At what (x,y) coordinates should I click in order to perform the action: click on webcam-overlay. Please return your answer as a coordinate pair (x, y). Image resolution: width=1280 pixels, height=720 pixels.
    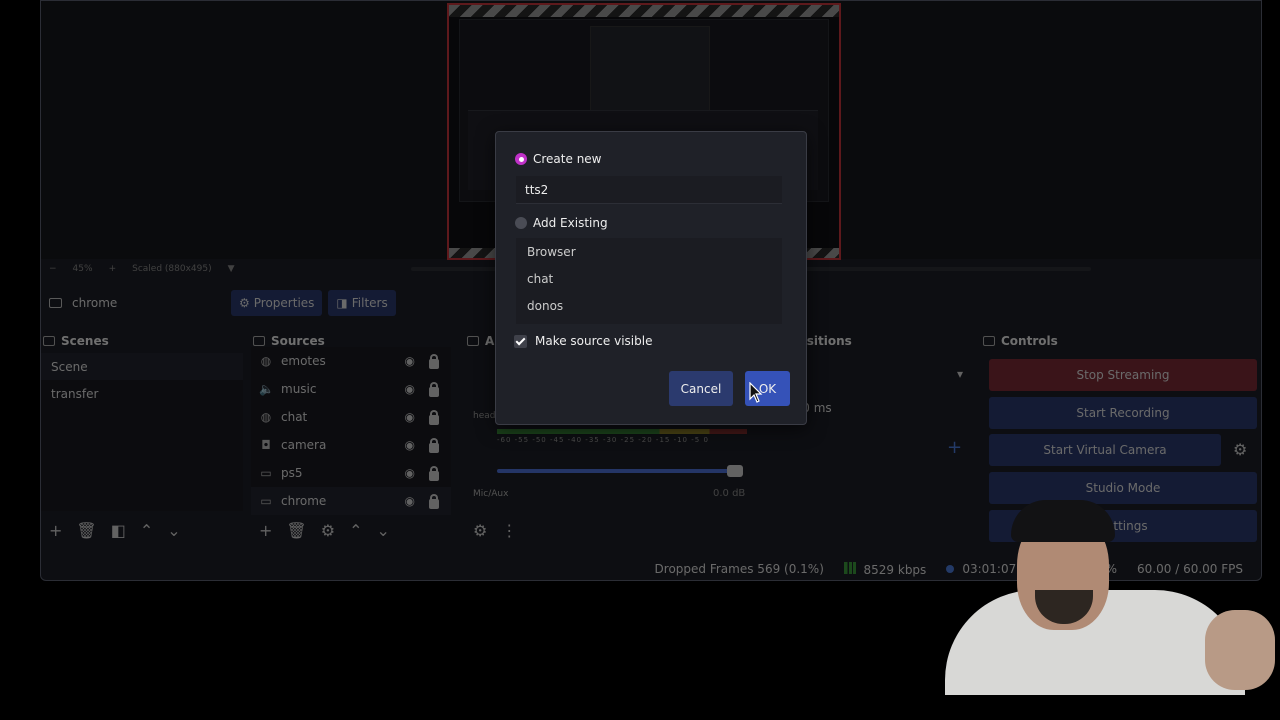
    Looking at the image, I should click on (1092, 592).